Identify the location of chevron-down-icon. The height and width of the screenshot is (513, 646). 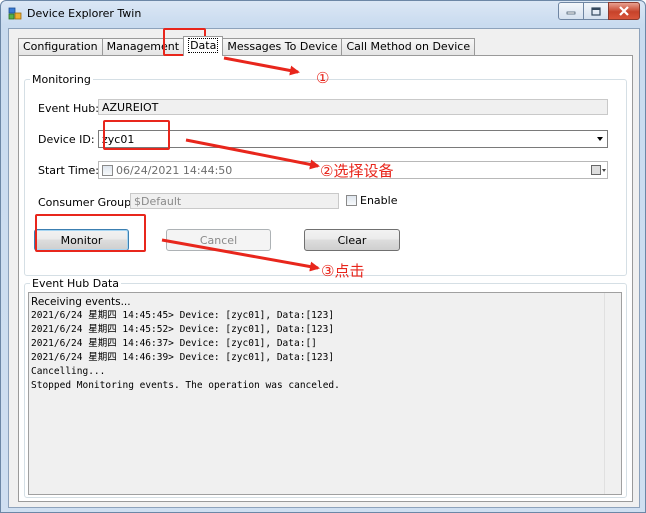
(600, 139).